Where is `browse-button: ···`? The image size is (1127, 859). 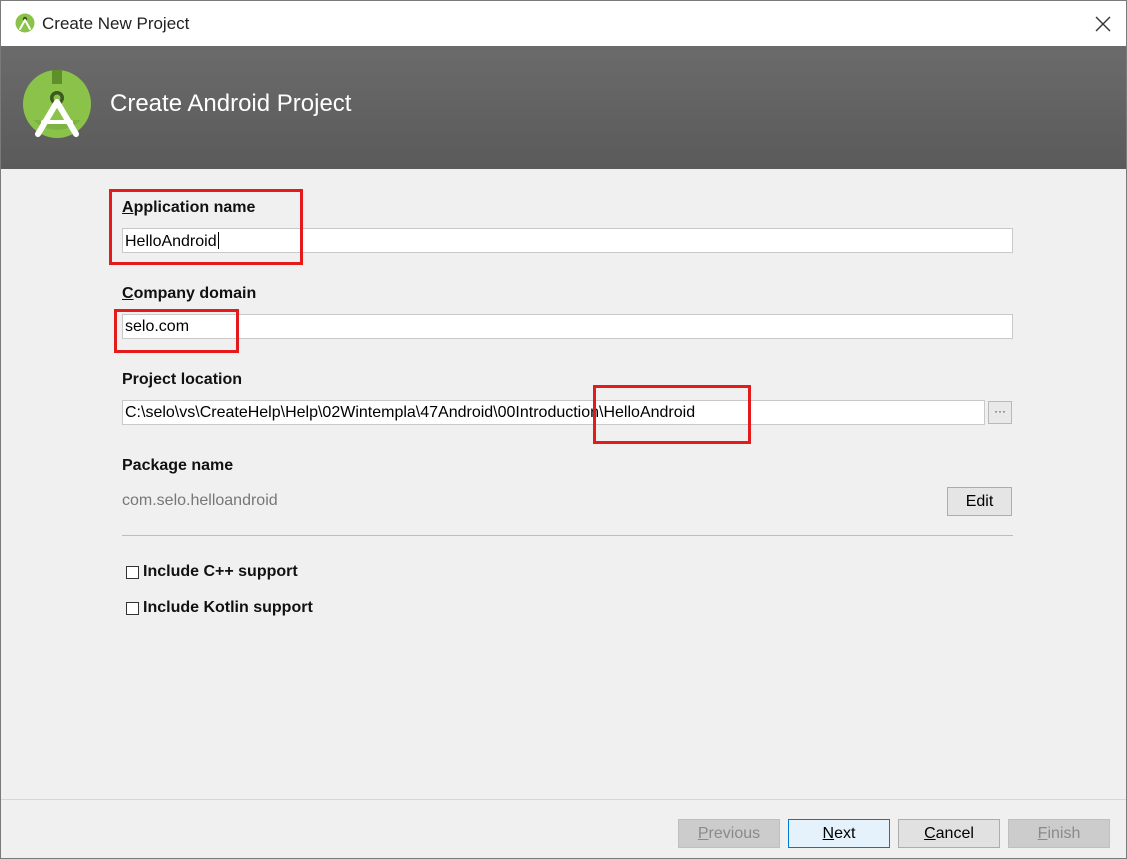
browse-button: ··· is located at coordinates (1000, 412).